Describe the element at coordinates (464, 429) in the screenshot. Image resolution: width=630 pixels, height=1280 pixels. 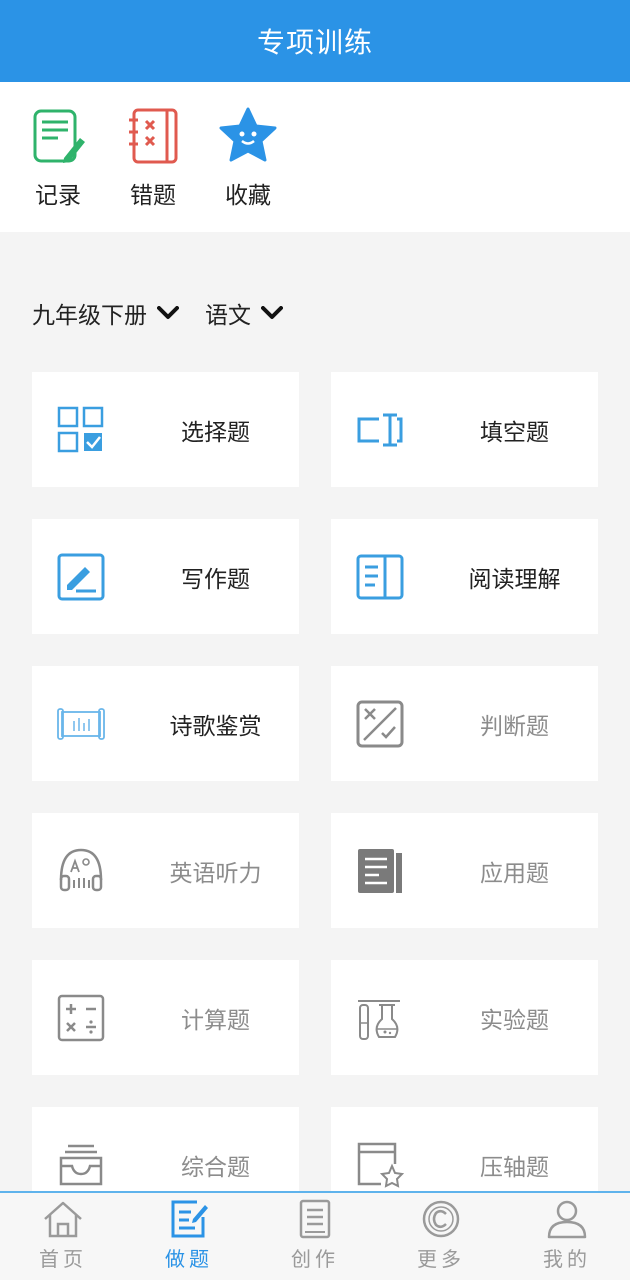
I see `card-fill-blank: 填空题` at that location.